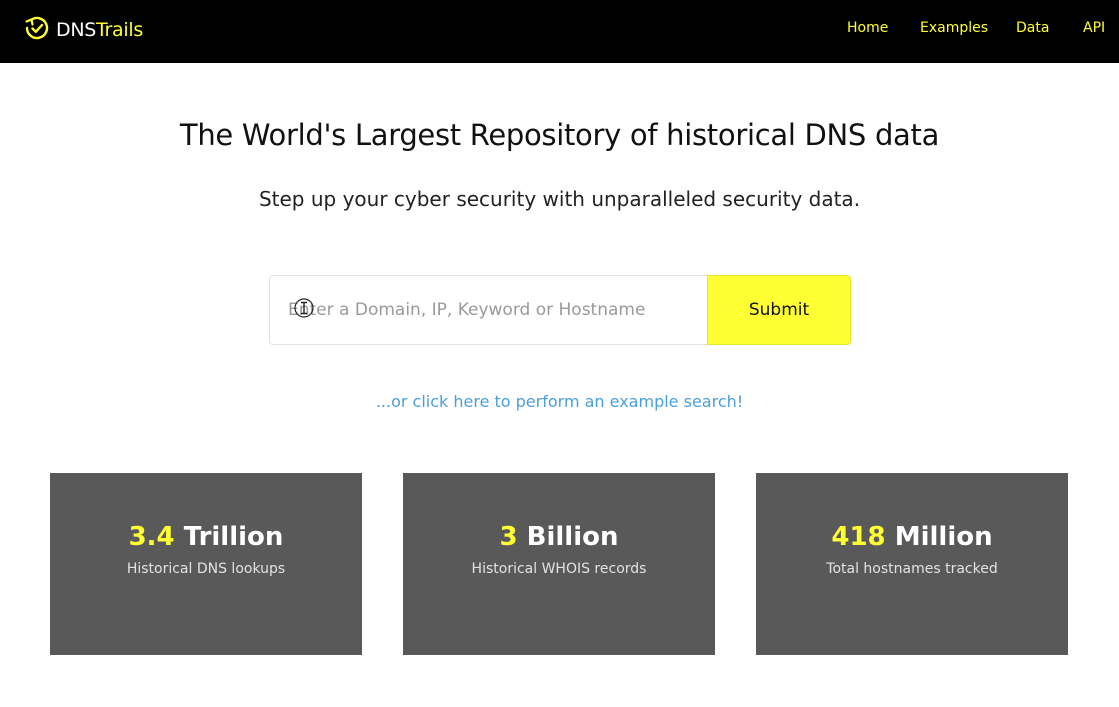 This screenshot has width=1119, height=707. I want to click on stat-card-dns-lookups: 3.4 Trillion Historical DNS lookups, so click(206, 564).